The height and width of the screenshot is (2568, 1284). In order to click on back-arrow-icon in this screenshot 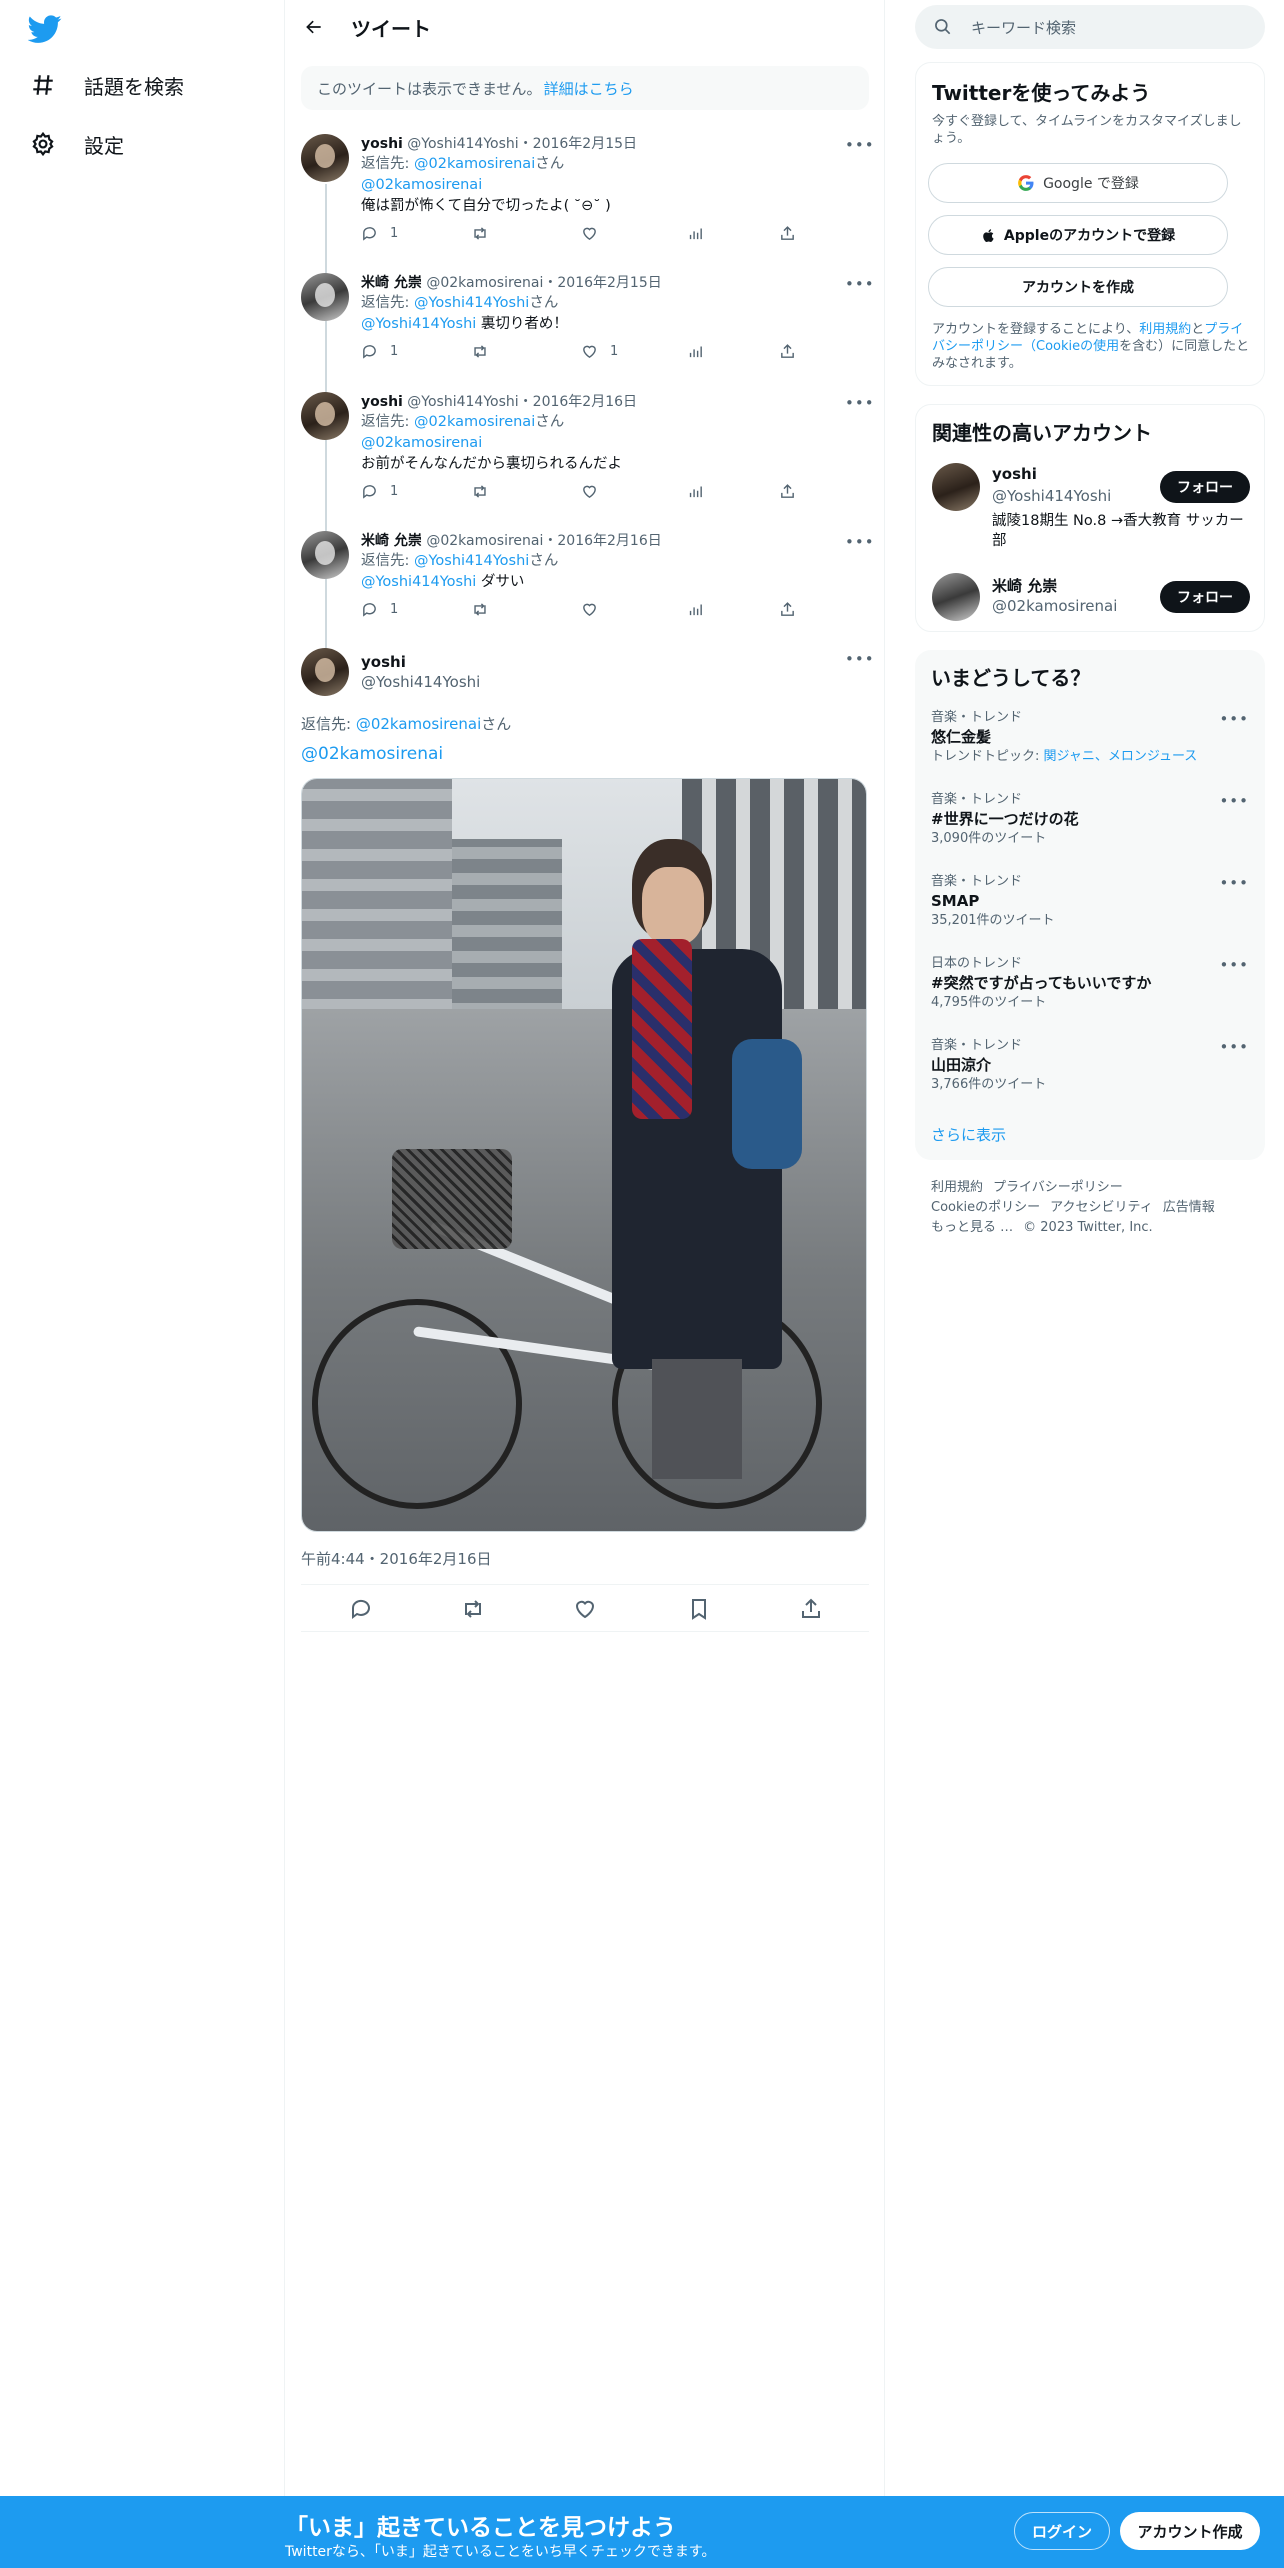, I will do `click(314, 27)`.